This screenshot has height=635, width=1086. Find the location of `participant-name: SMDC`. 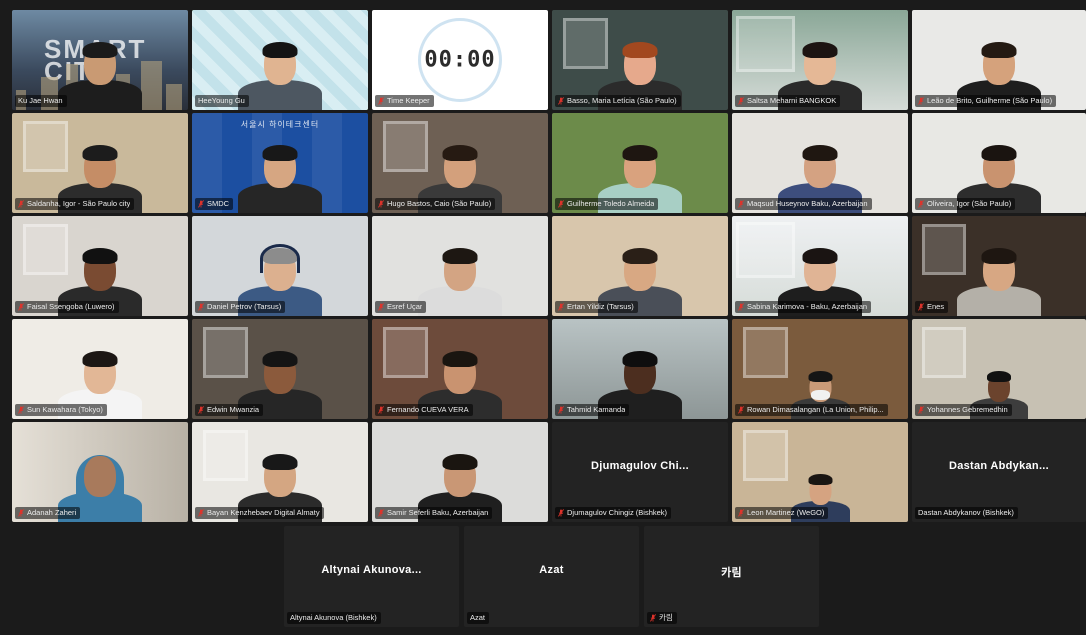

participant-name: SMDC is located at coordinates (218, 203).